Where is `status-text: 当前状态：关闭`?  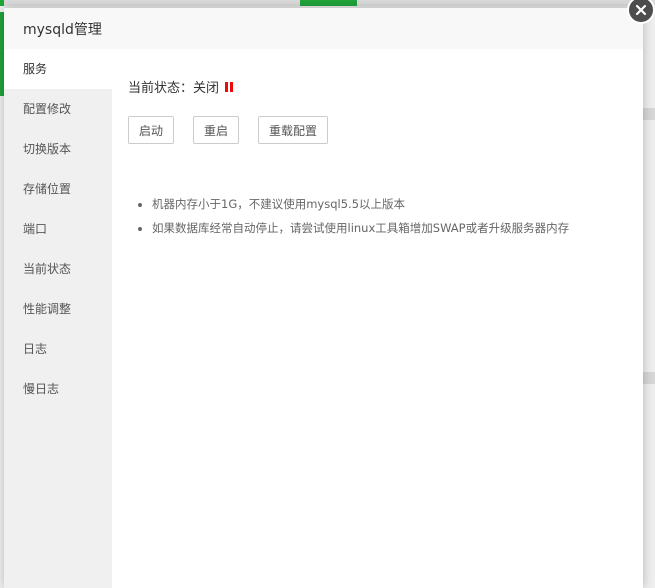 status-text: 当前状态：关闭 is located at coordinates (174, 88).